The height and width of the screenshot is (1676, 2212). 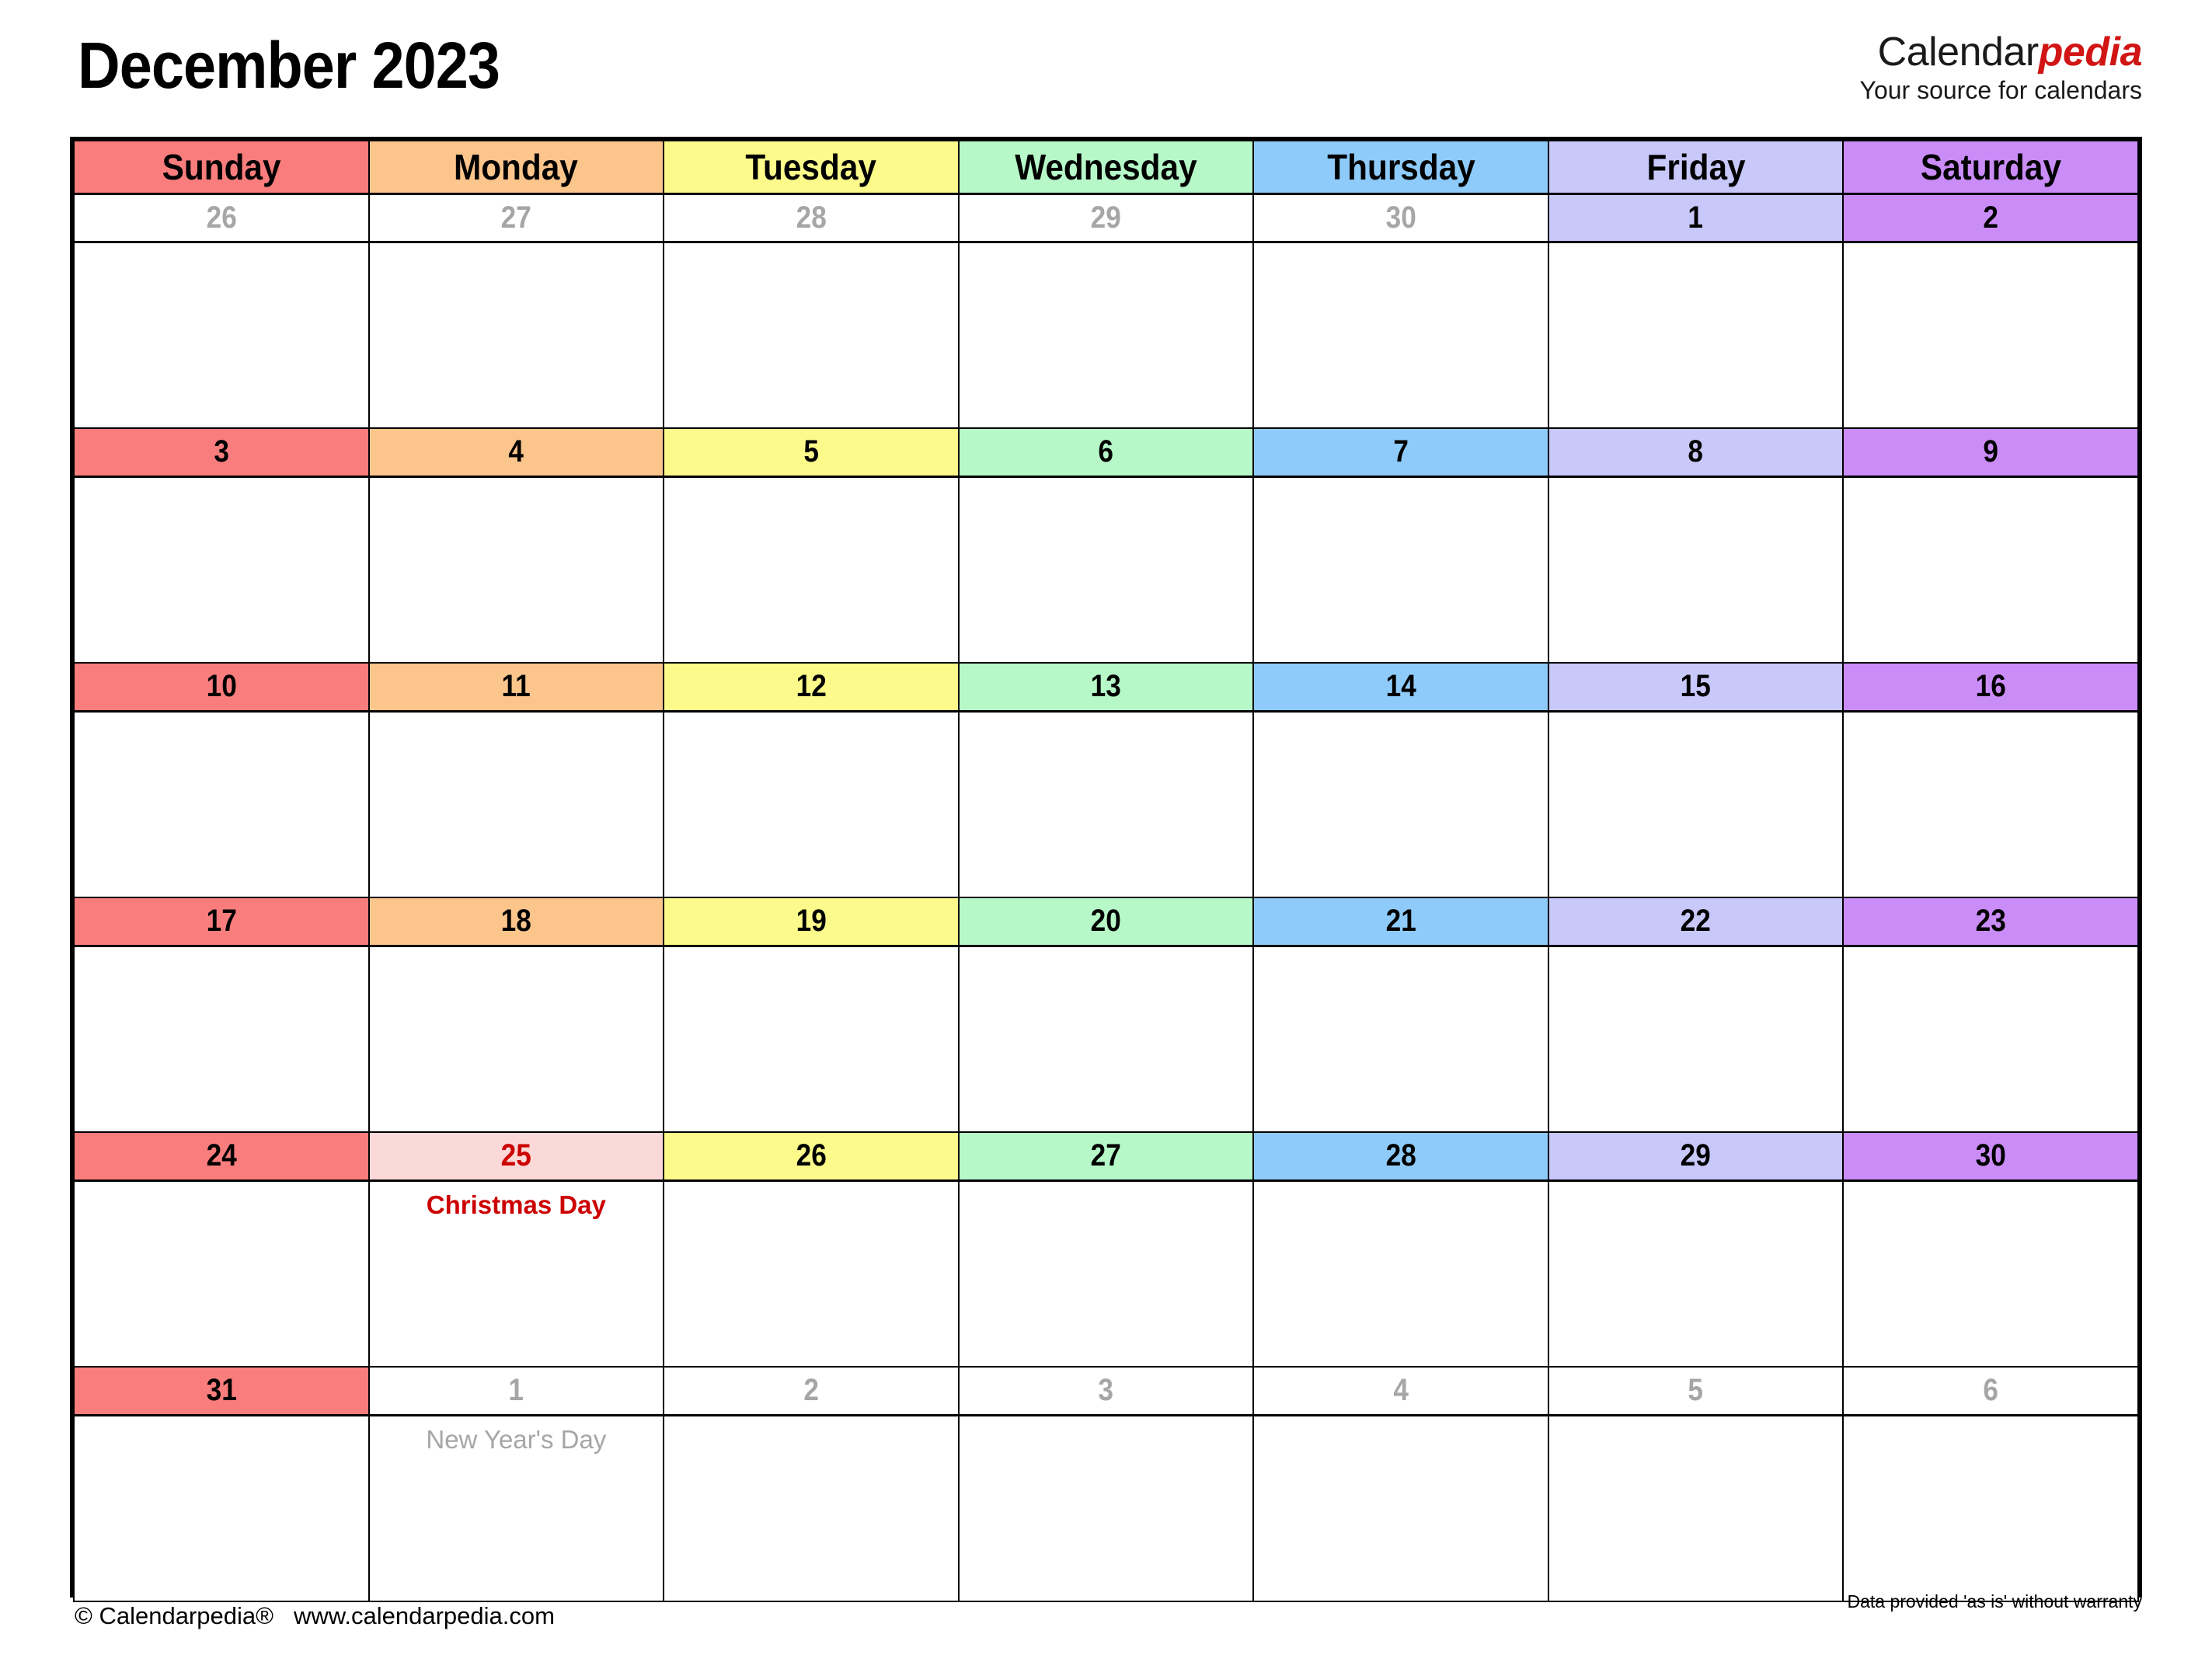 What do you see at coordinates (1695, 452) in the screenshot?
I see `day-number-cell: 8` at bounding box center [1695, 452].